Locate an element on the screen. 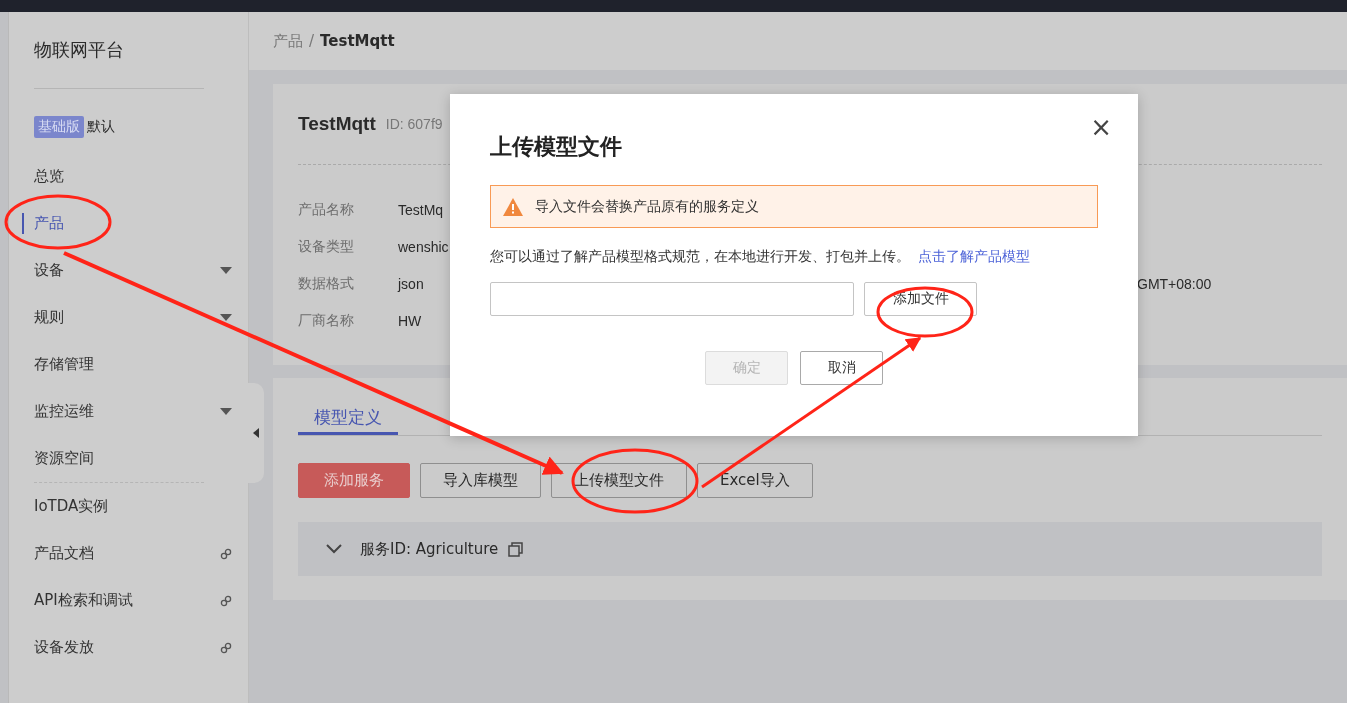 This screenshot has width=1347, height=703. edition-name: 默认 is located at coordinates (101, 127).